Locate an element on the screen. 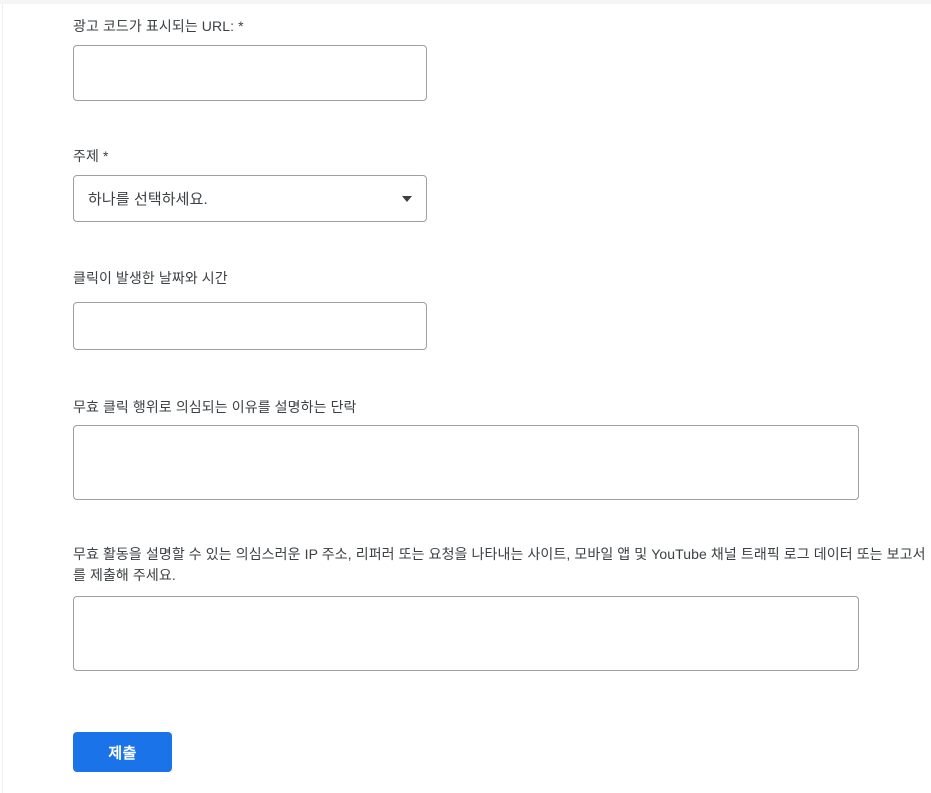 This screenshot has height=793, width=931. traffic-log-data-textarea is located at coordinates (466, 633).